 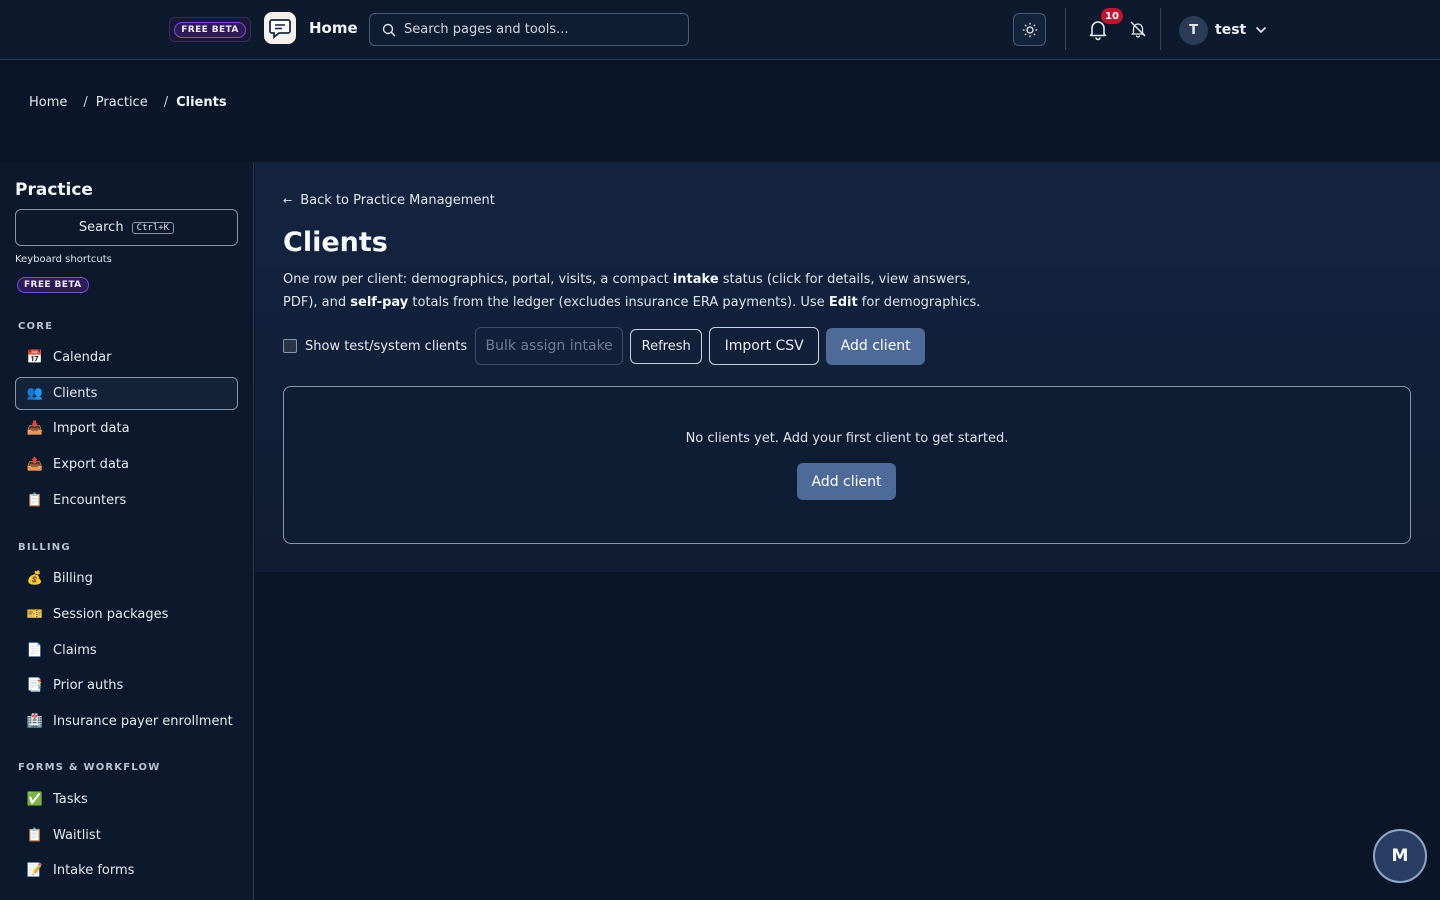 I want to click on page-icon: 📄, so click(x=35, y=650).